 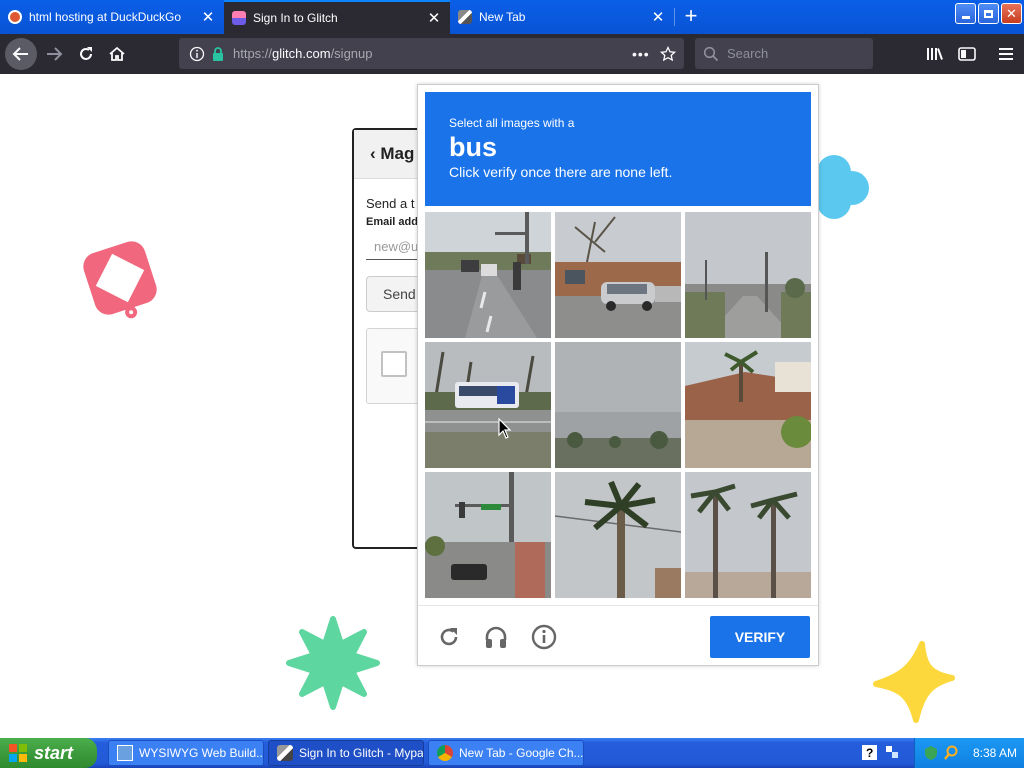 I want to click on captcha-tile-palm-trees-building, so click(x=748, y=535).